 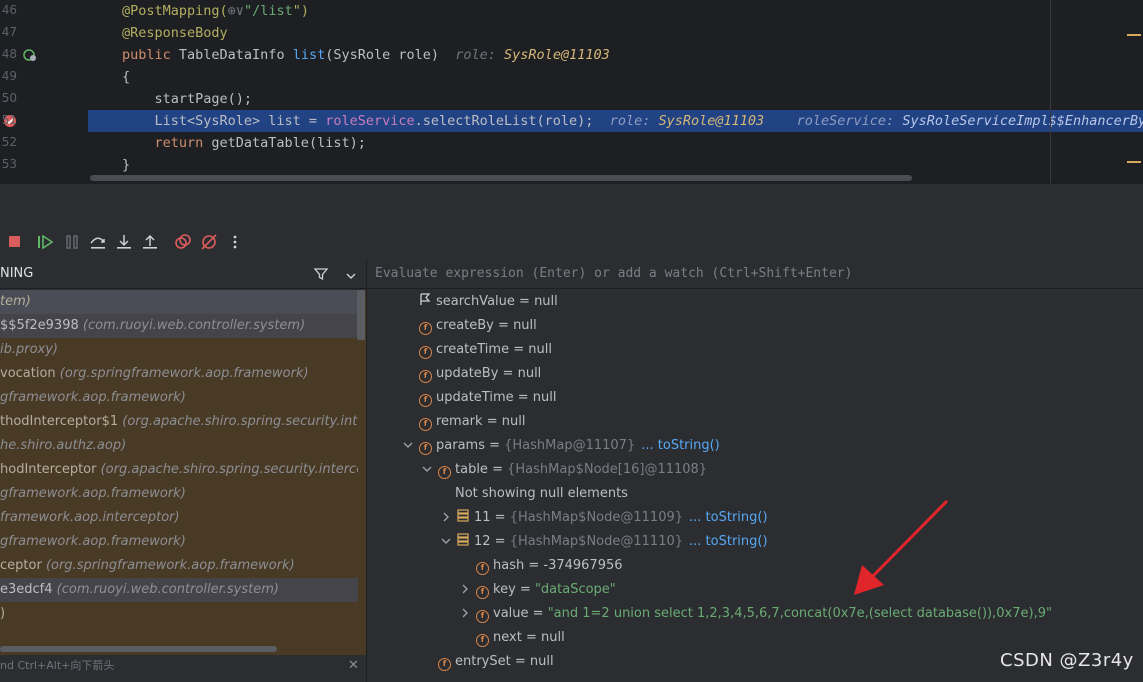 What do you see at coordinates (488, 398) in the screenshot?
I see `variable-row: f updateTime = null` at bounding box center [488, 398].